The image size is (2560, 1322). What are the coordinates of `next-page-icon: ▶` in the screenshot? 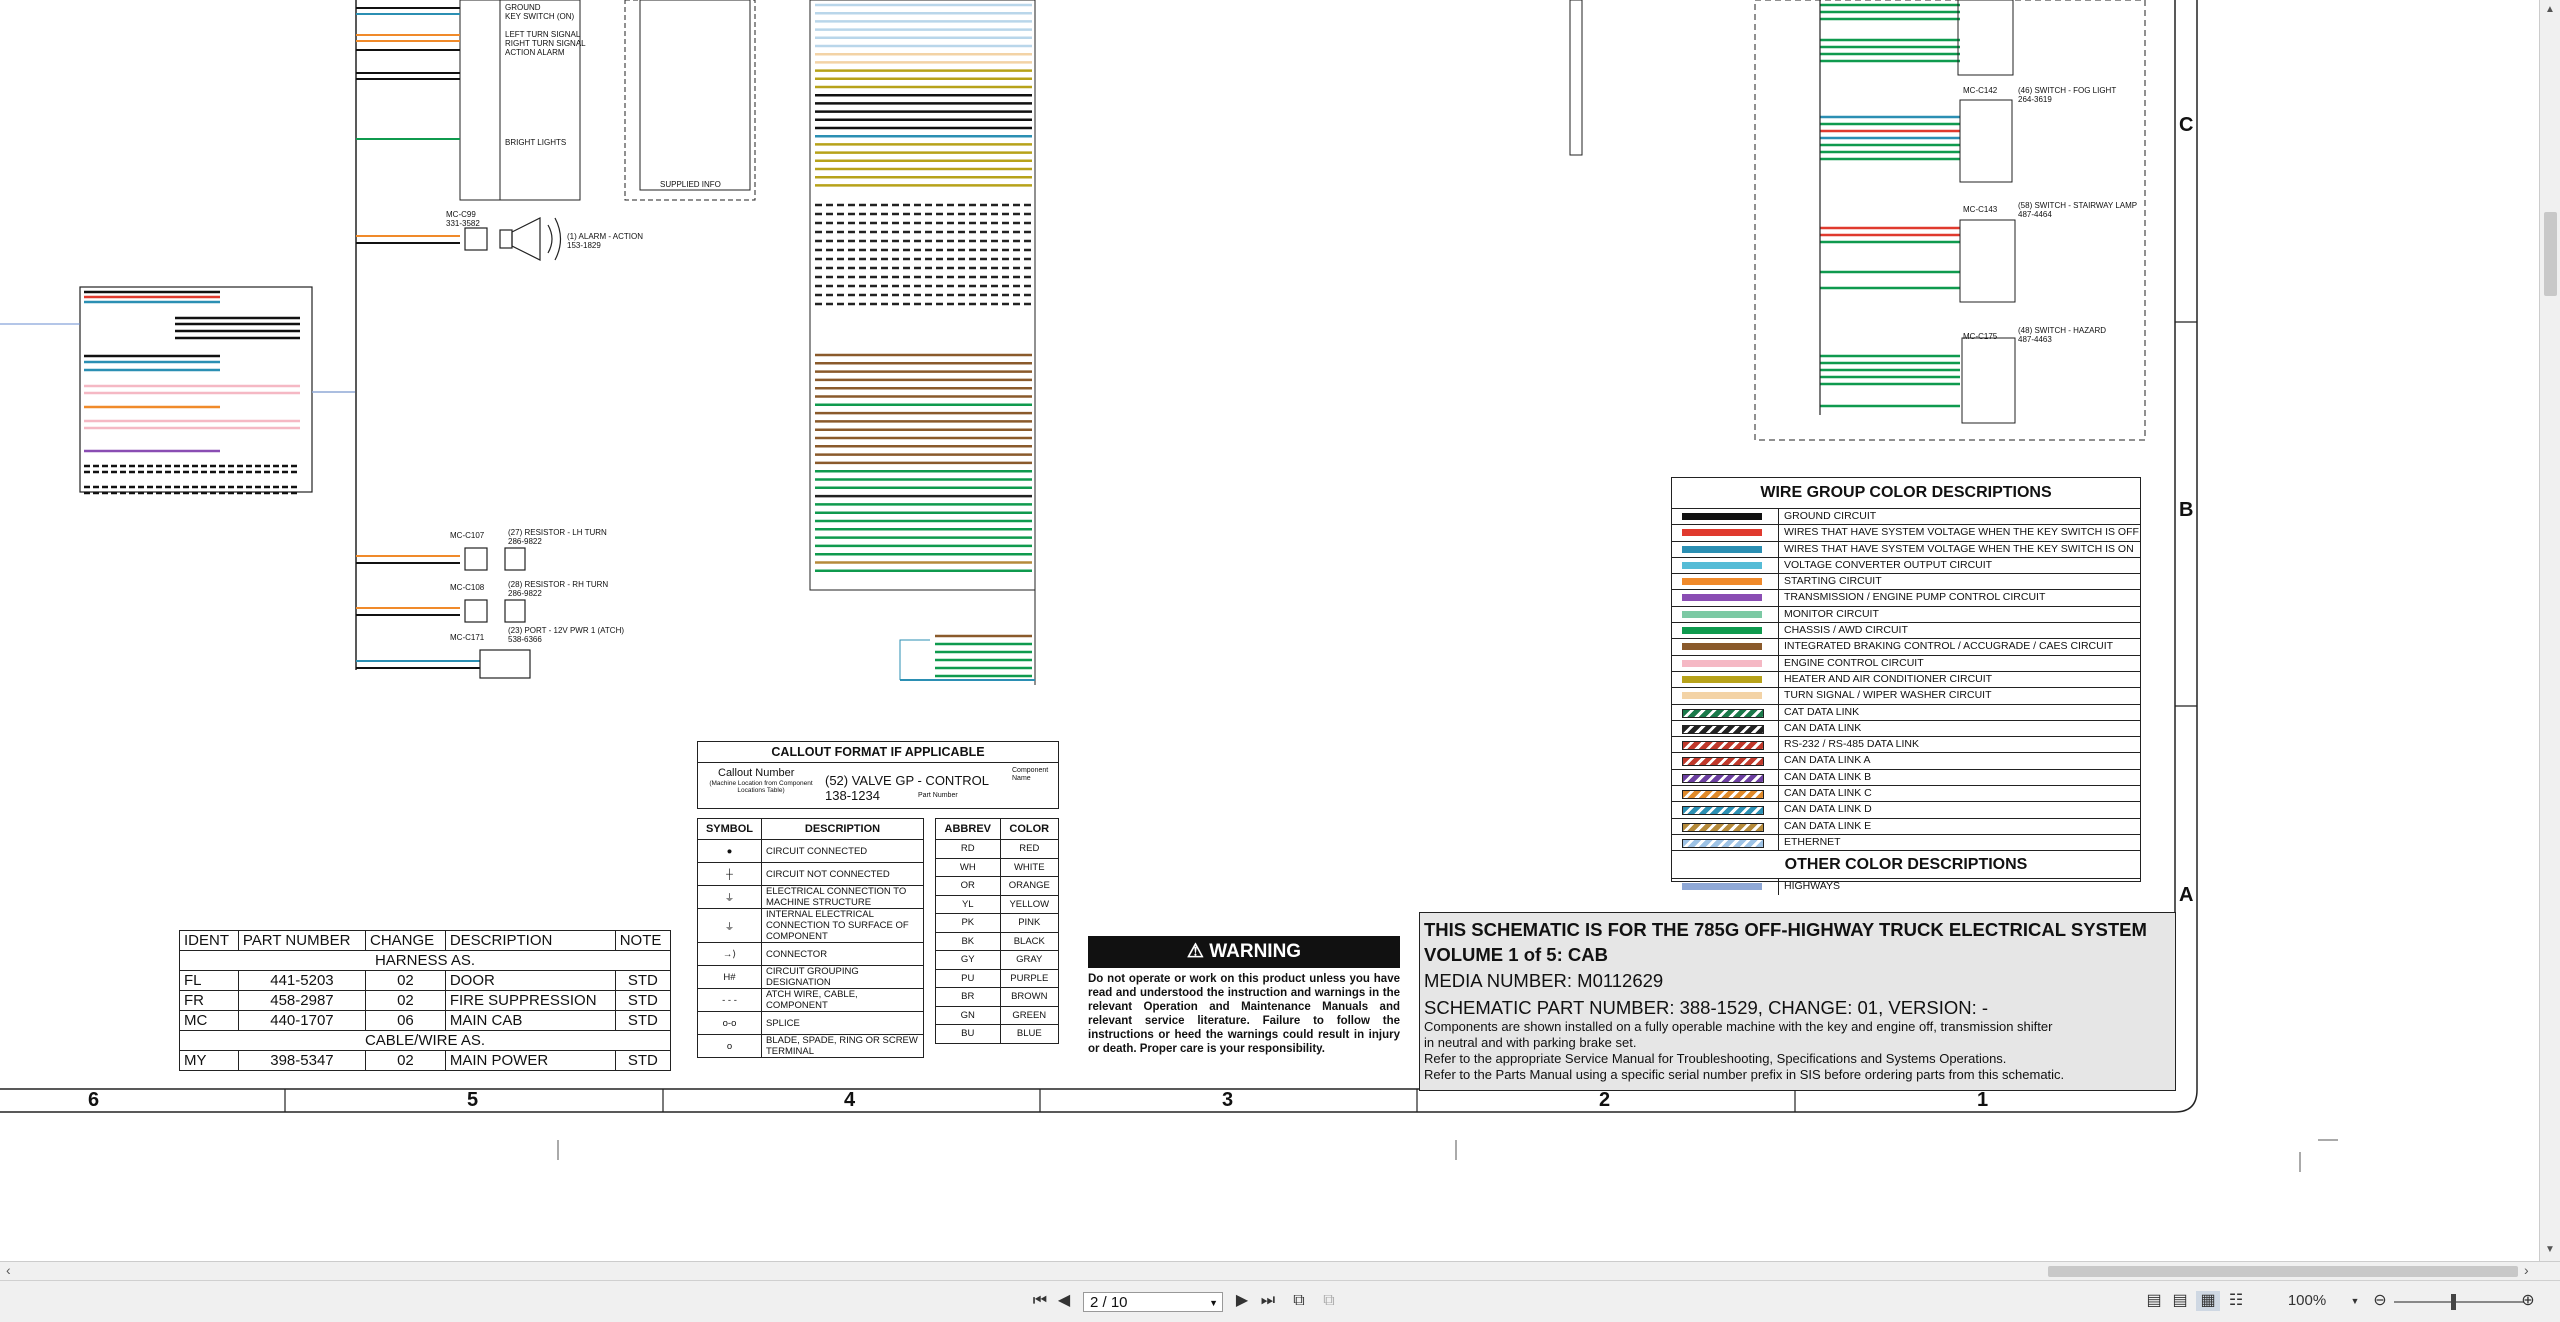 It's located at (1242, 1301).